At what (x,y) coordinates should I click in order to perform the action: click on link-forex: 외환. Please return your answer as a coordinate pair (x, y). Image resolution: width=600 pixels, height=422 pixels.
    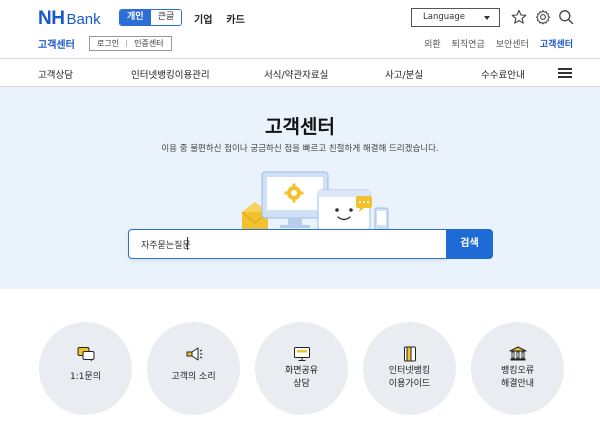
    Looking at the image, I should click on (432, 43).